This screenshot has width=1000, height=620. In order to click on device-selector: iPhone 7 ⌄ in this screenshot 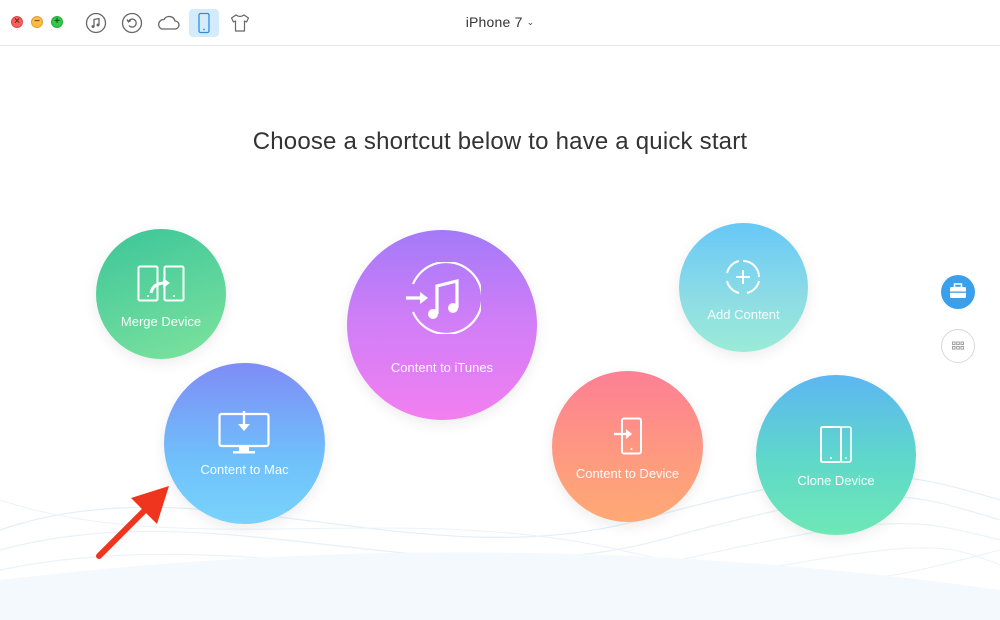, I will do `click(500, 22)`.